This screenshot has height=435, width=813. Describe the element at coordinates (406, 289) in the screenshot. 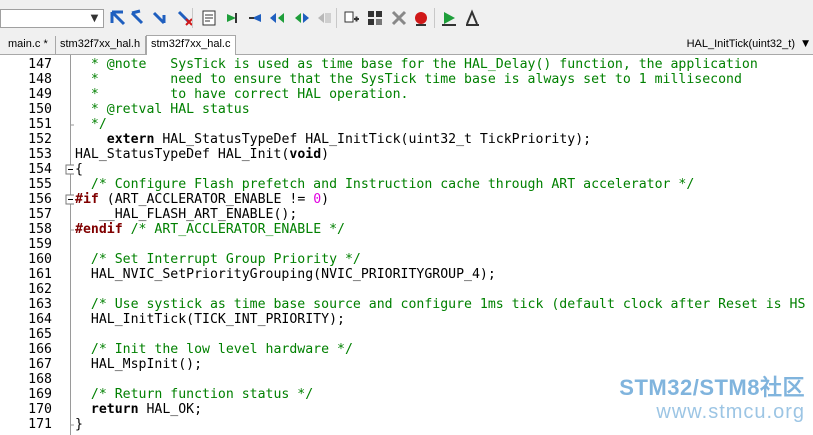

I see `code-line: 162` at that location.